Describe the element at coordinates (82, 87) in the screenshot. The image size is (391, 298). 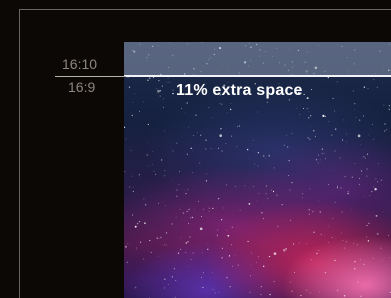
I see `ratio-label-16-9: 16:9` at that location.